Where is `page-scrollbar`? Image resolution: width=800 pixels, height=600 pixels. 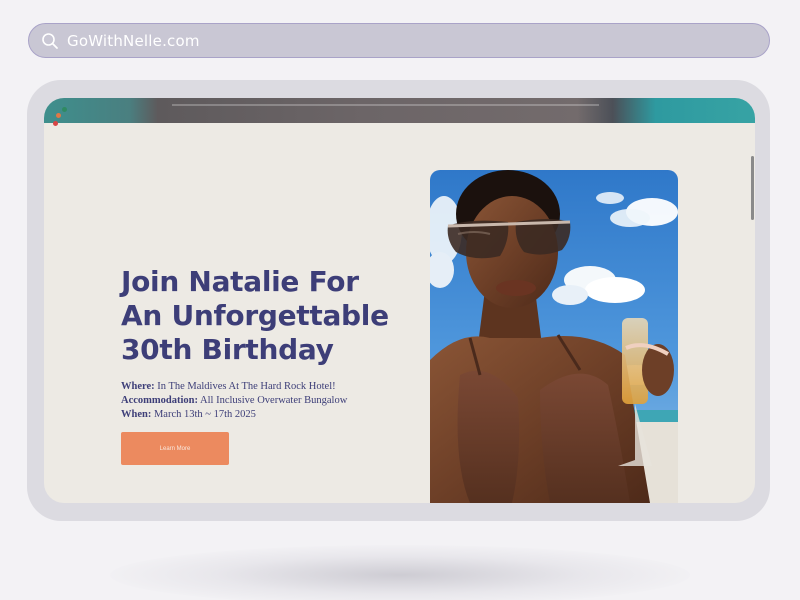
page-scrollbar is located at coordinates (752, 188).